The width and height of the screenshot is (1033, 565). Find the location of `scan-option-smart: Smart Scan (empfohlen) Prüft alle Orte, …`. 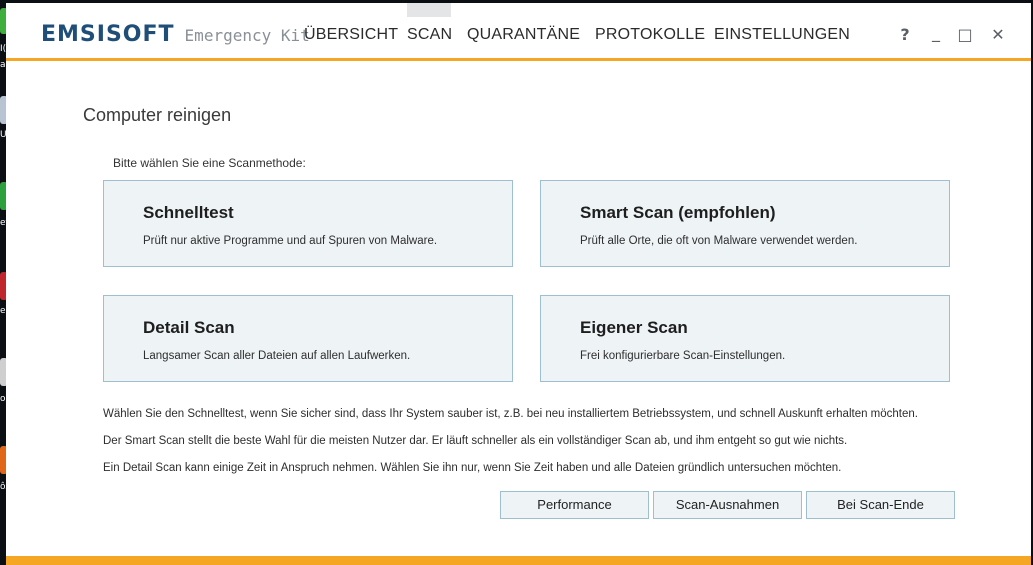

scan-option-smart: Smart Scan (empfohlen) Prüft alle Orte, … is located at coordinates (745, 223).